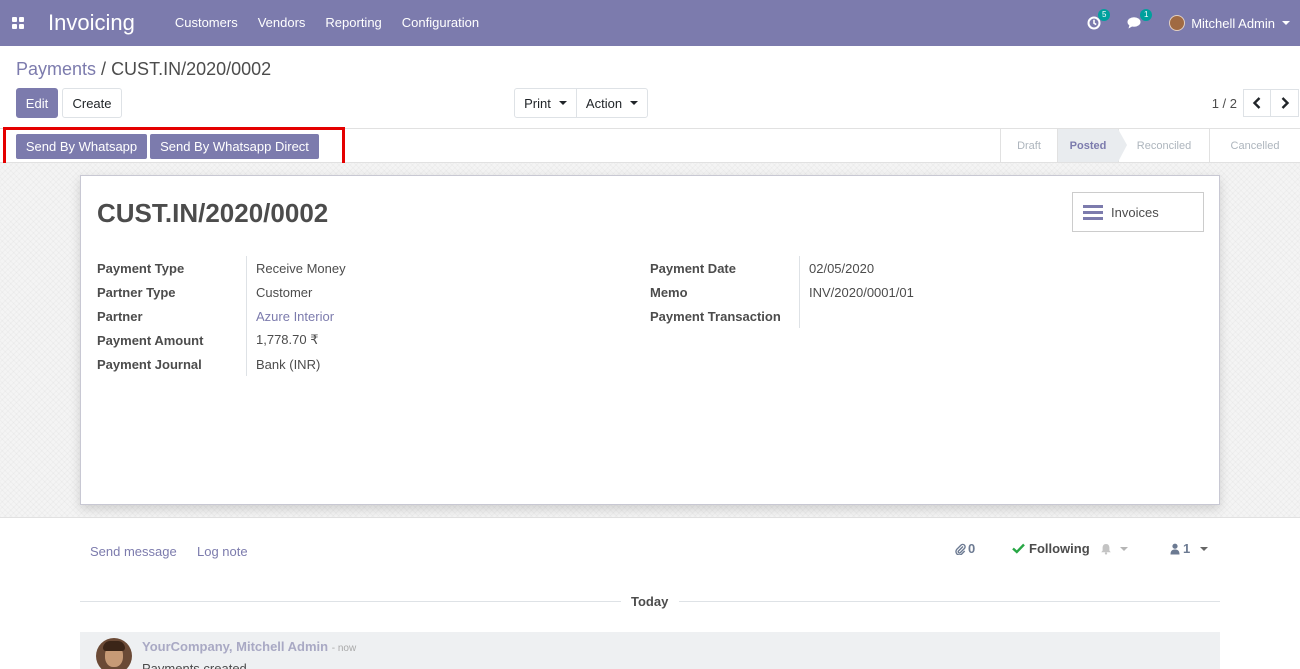  Describe the element at coordinates (1088, 145) in the screenshot. I see `stage-posted-label: Posted` at that location.